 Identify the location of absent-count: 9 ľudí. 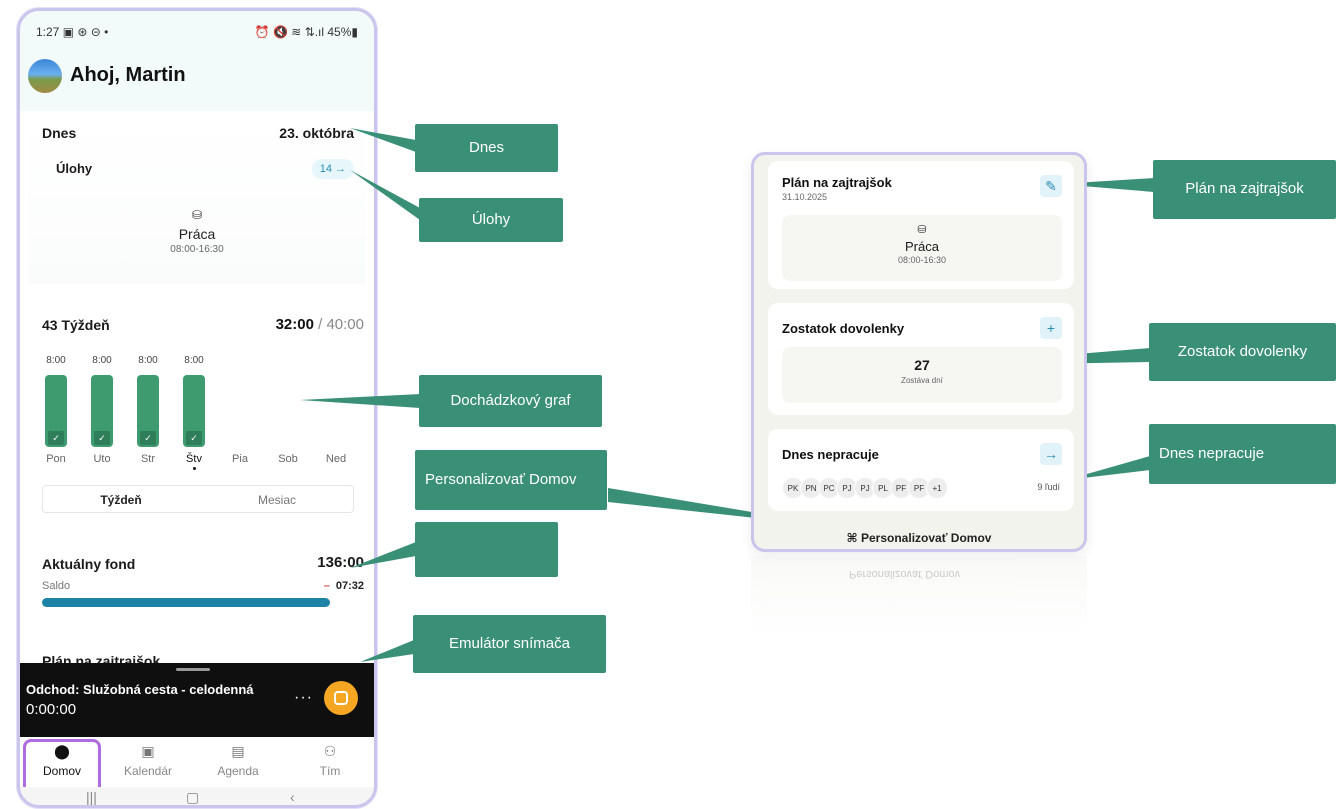
(1048, 487).